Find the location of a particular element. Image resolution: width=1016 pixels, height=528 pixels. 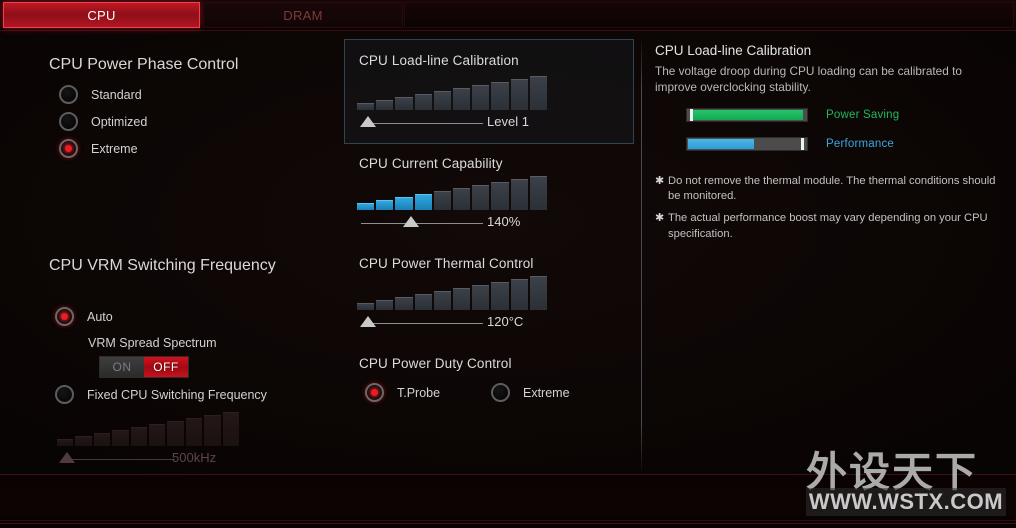

loadline-handle is located at coordinates (368, 121).